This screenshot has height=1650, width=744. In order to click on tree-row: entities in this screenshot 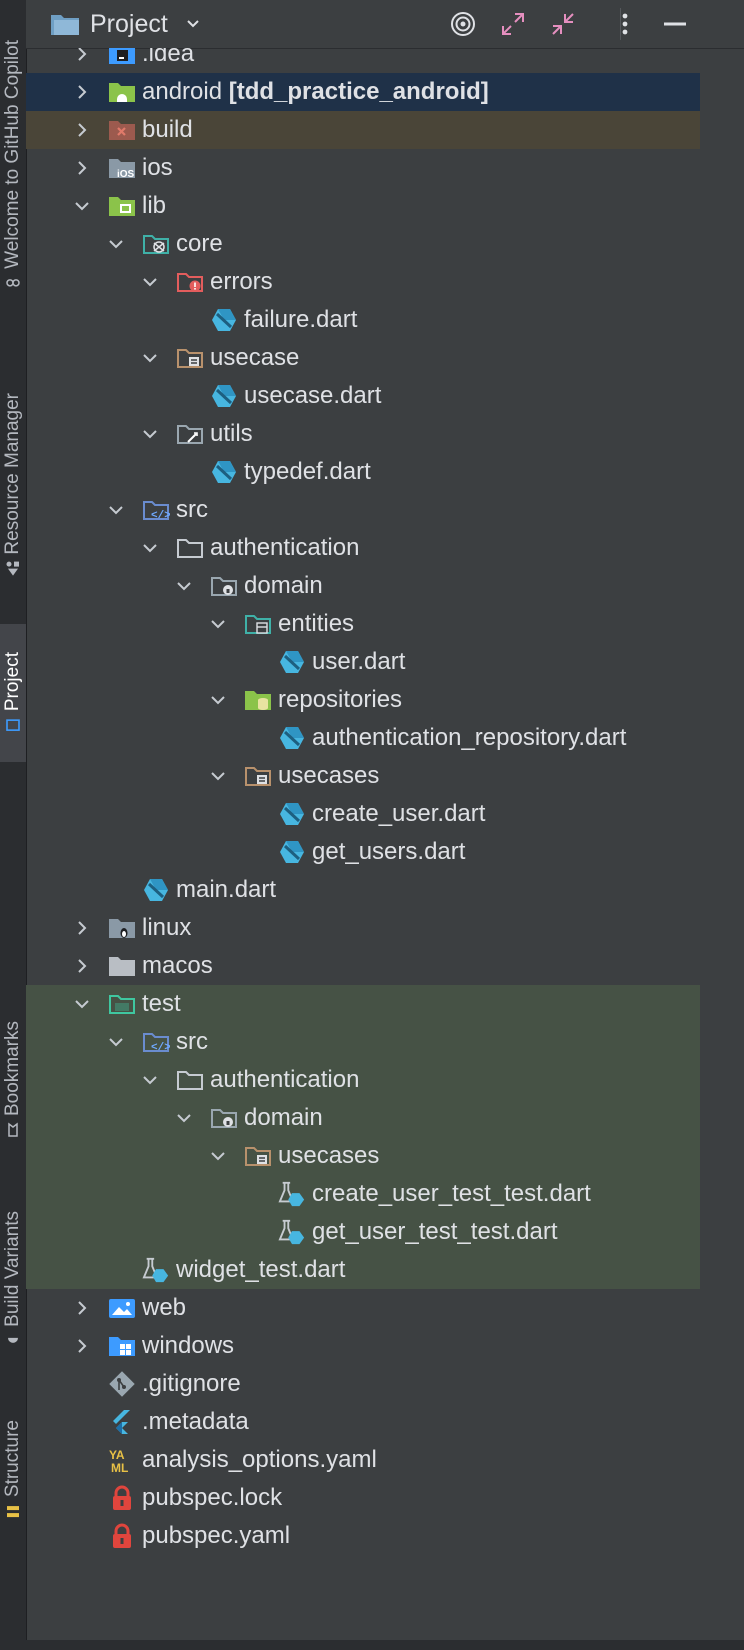, I will do `click(363, 624)`.